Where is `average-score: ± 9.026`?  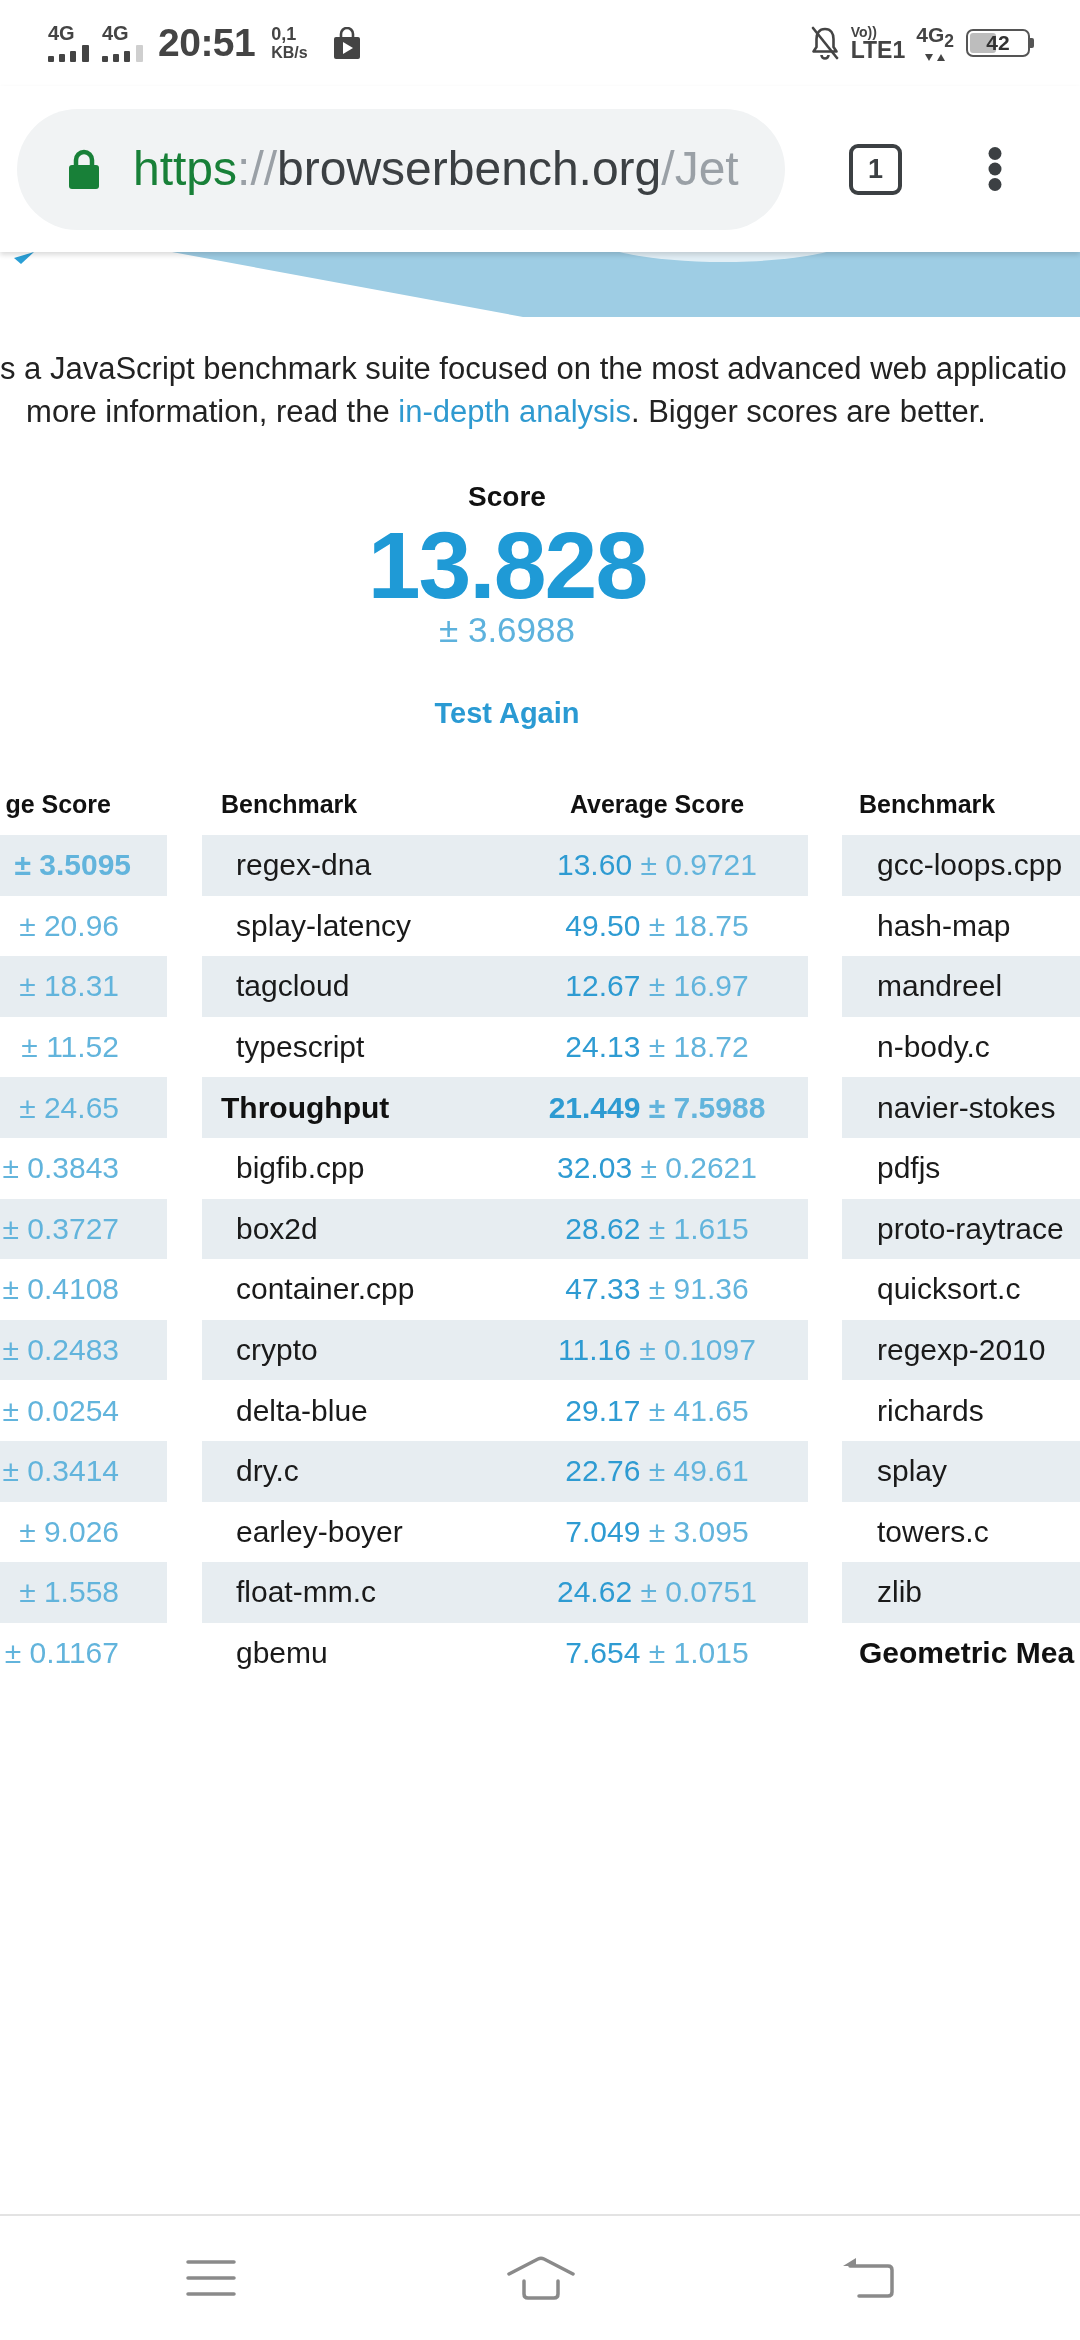
average-score: ± 9.026 is located at coordinates (69, 1531).